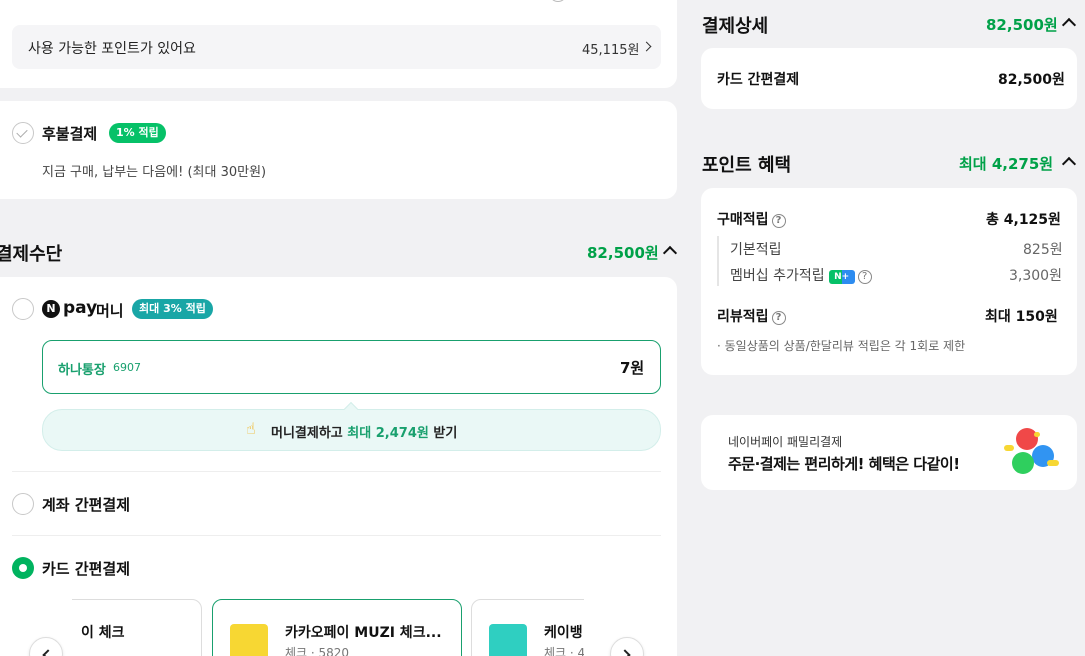 The image size is (1085, 656). Describe the element at coordinates (23, 568) in the screenshot. I see `card-easy-pay-radio` at that location.